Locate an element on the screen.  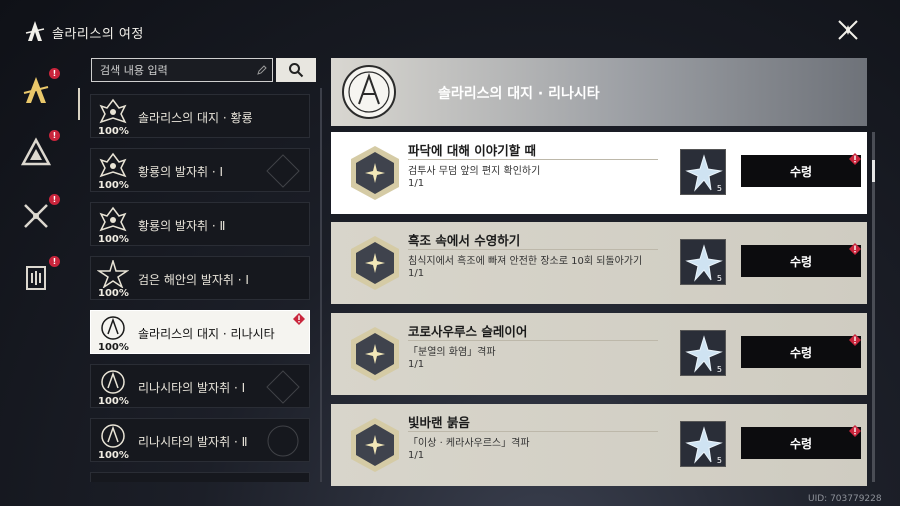
search-icon is located at coordinates (296, 70).